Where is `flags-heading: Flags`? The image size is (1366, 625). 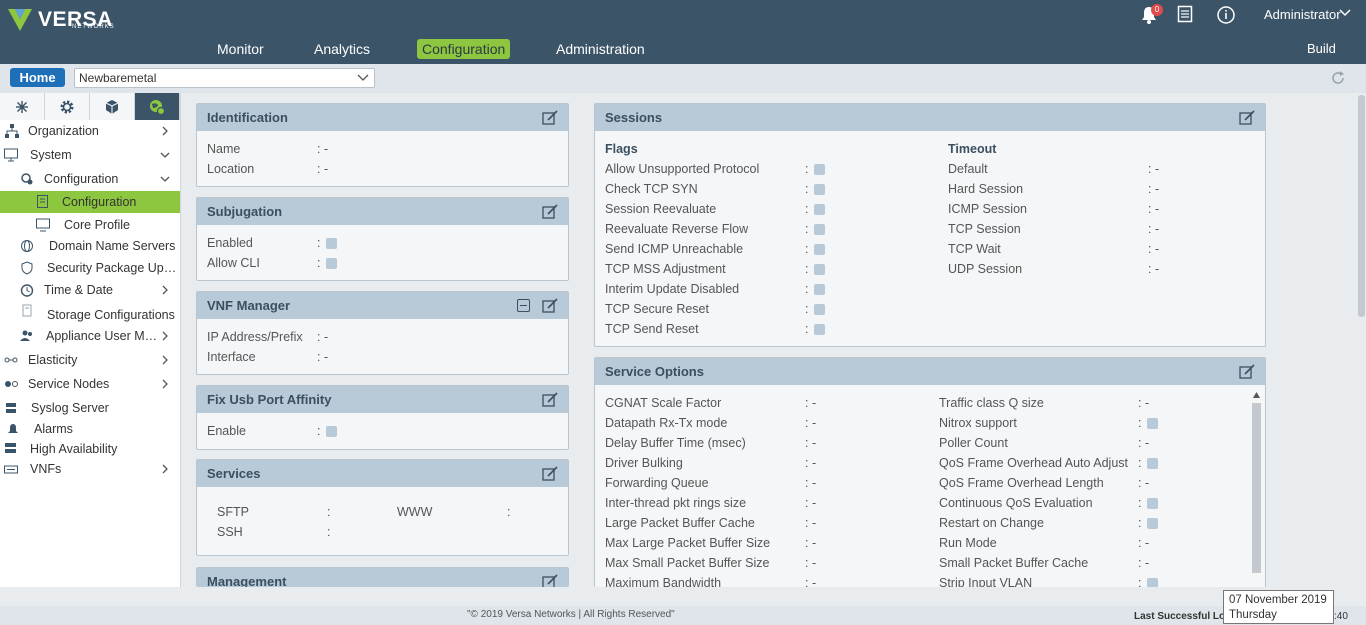
flags-heading: Flags is located at coordinates (621, 149).